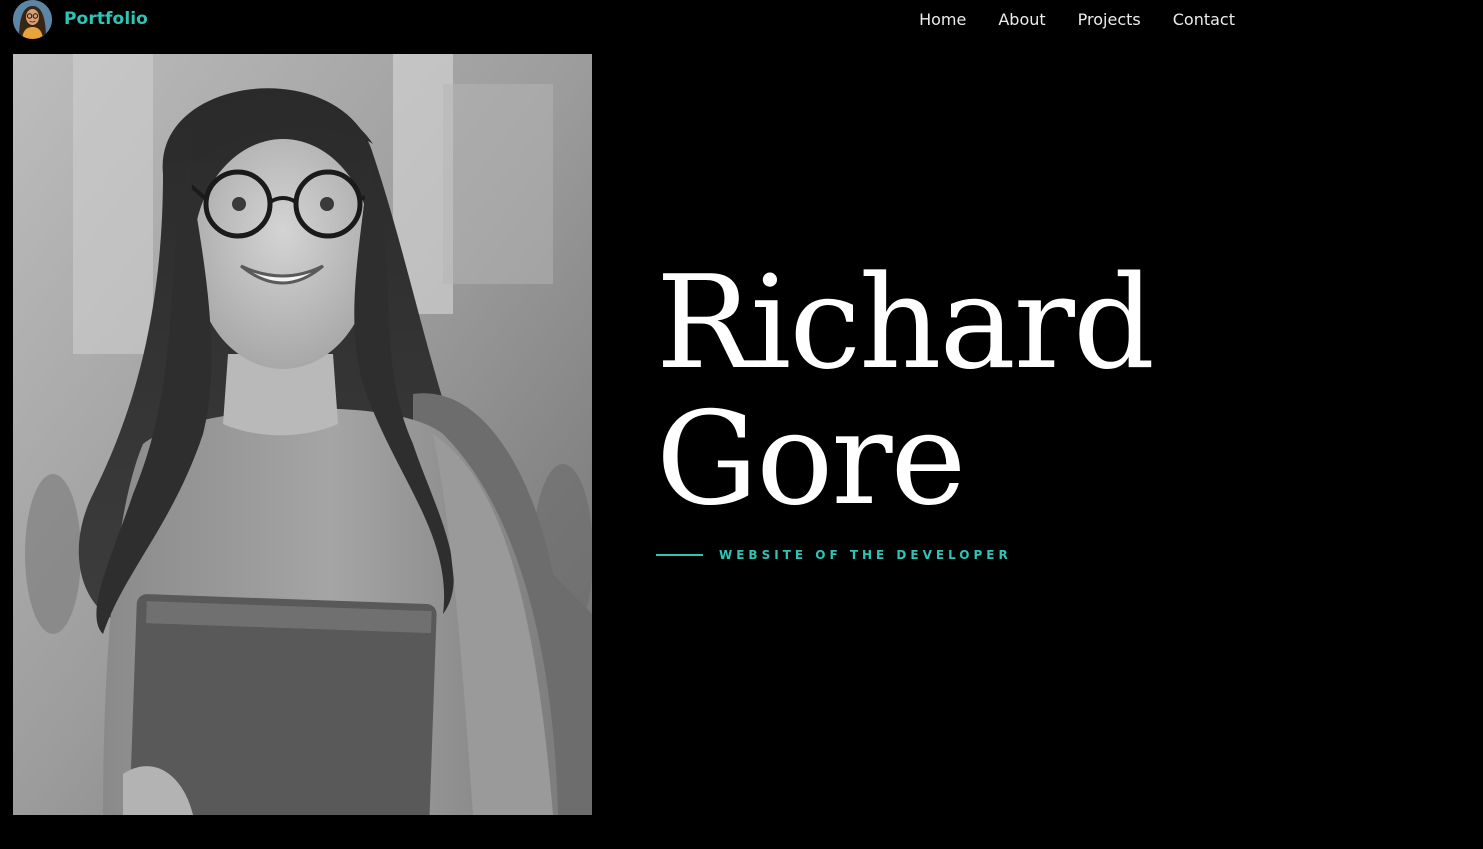 This screenshot has width=1483, height=849. I want to click on top-nav: Portfolio Home About Projects Contact, so click(741, 19).